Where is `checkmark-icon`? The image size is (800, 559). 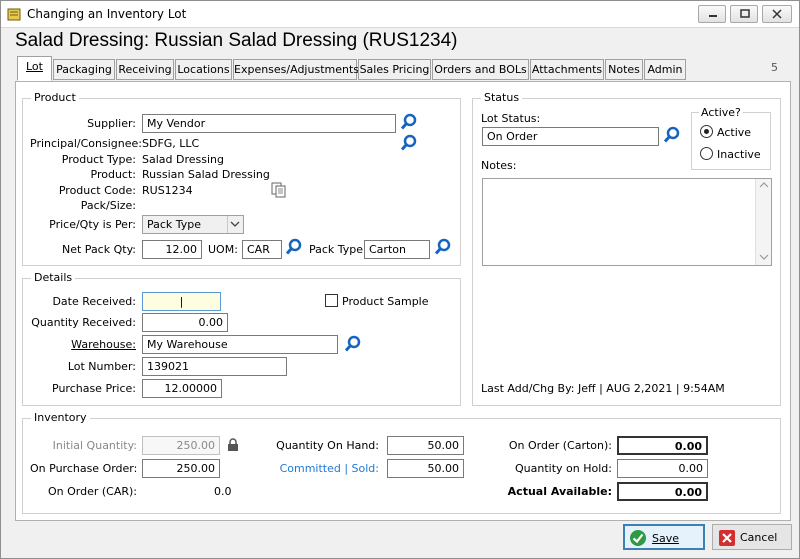
checkmark-icon is located at coordinates (638, 538).